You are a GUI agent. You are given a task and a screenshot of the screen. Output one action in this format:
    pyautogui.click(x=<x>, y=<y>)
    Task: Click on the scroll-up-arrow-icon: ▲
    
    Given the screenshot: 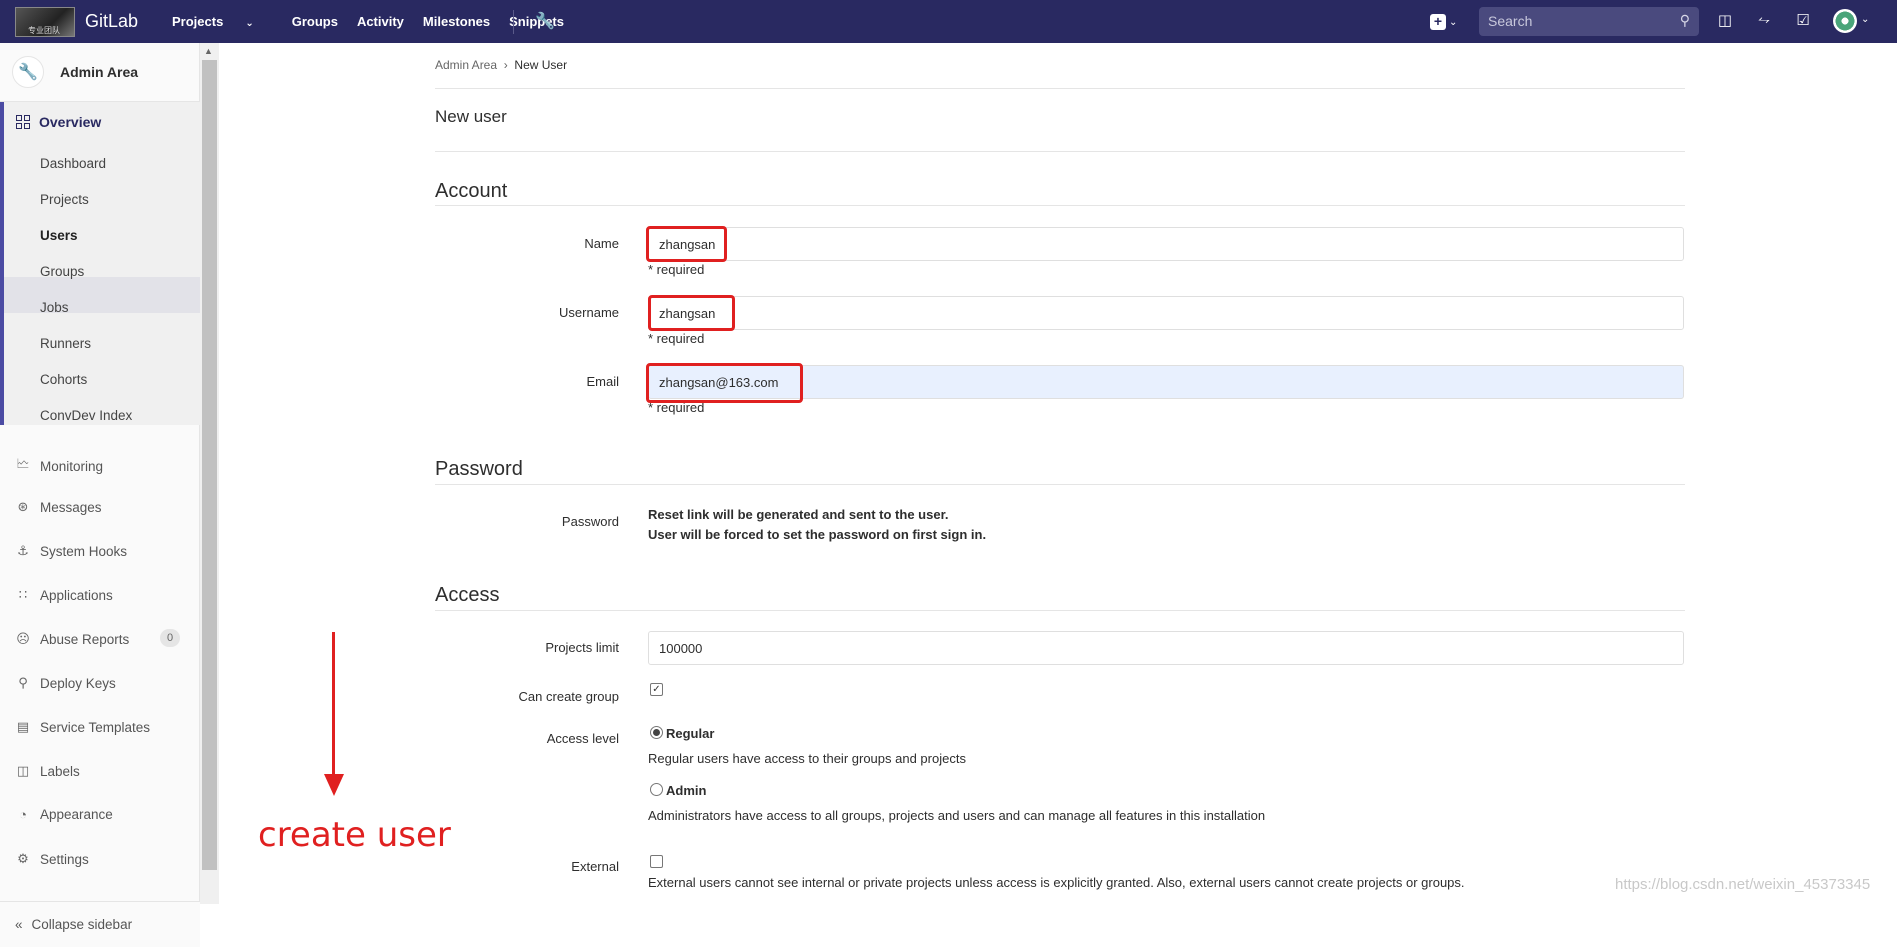 What is the action you would take?
    pyautogui.click(x=208, y=51)
    